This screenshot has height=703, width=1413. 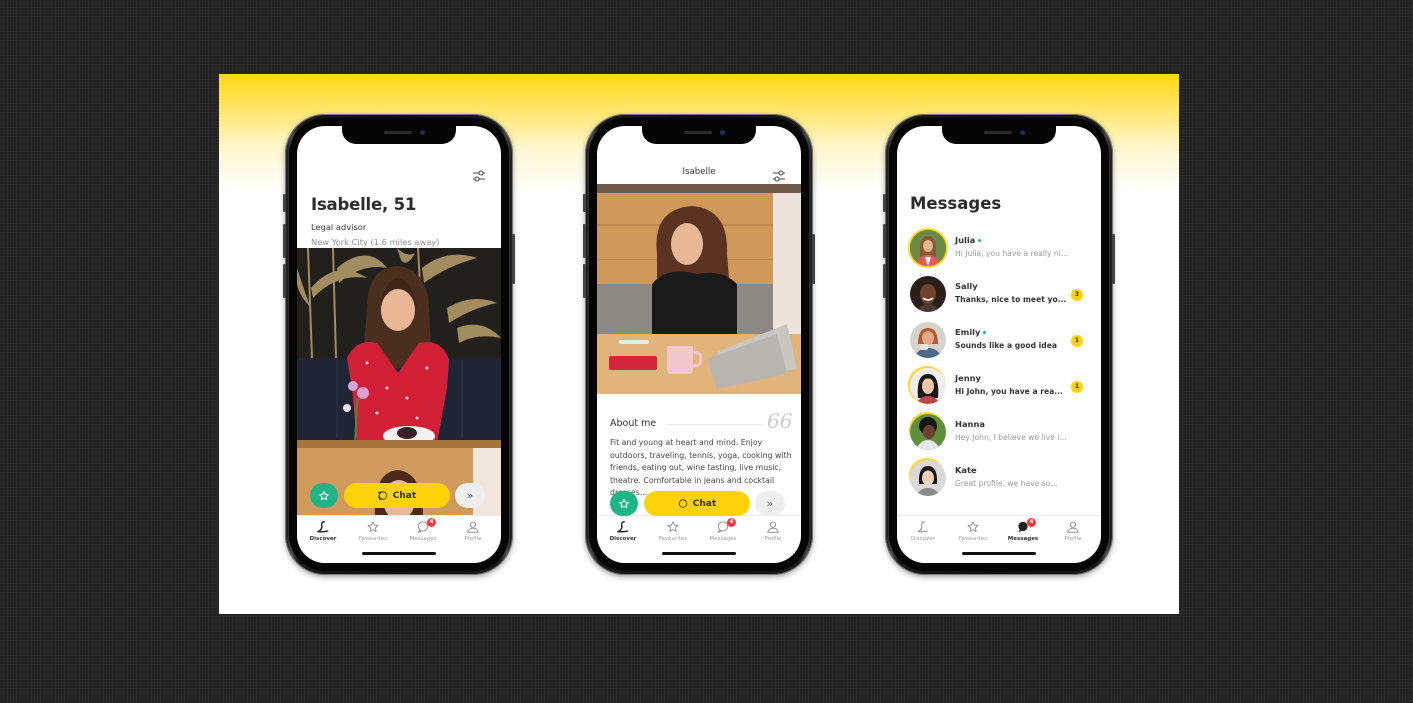 I want to click on header-title: Isabelle, so click(x=699, y=172).